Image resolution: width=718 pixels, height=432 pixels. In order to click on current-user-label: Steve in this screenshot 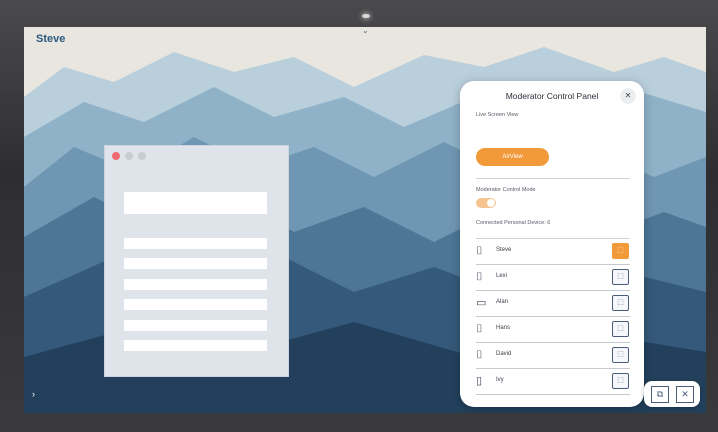, I will do `click(51, 39)`.